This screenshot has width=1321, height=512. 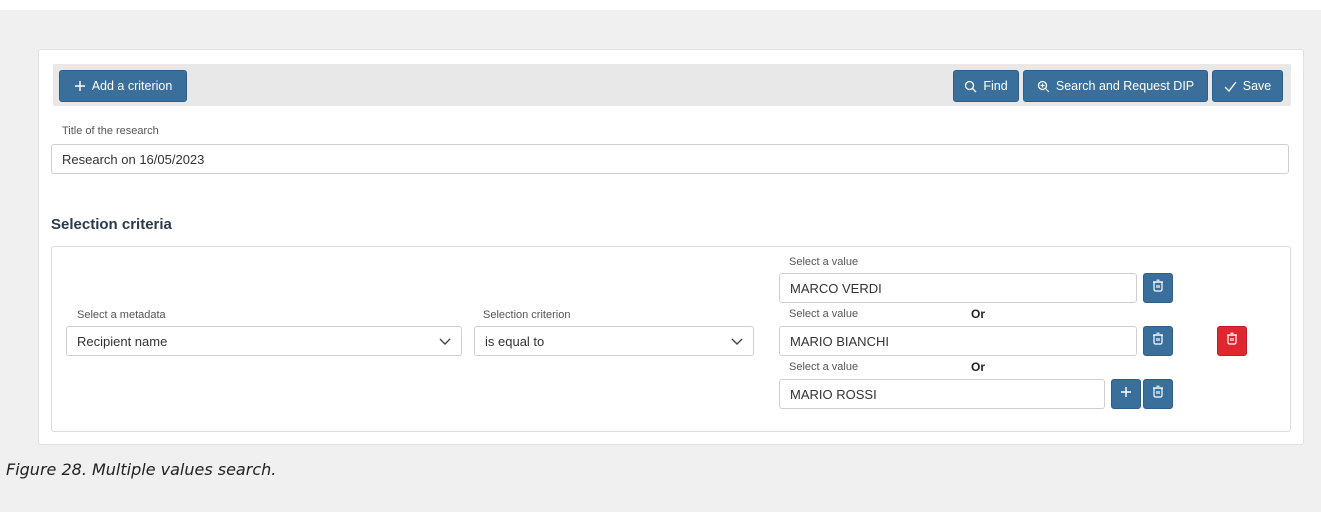 I want to click on value-text: MARIO BIANCHI, so click(x=839, y=341).